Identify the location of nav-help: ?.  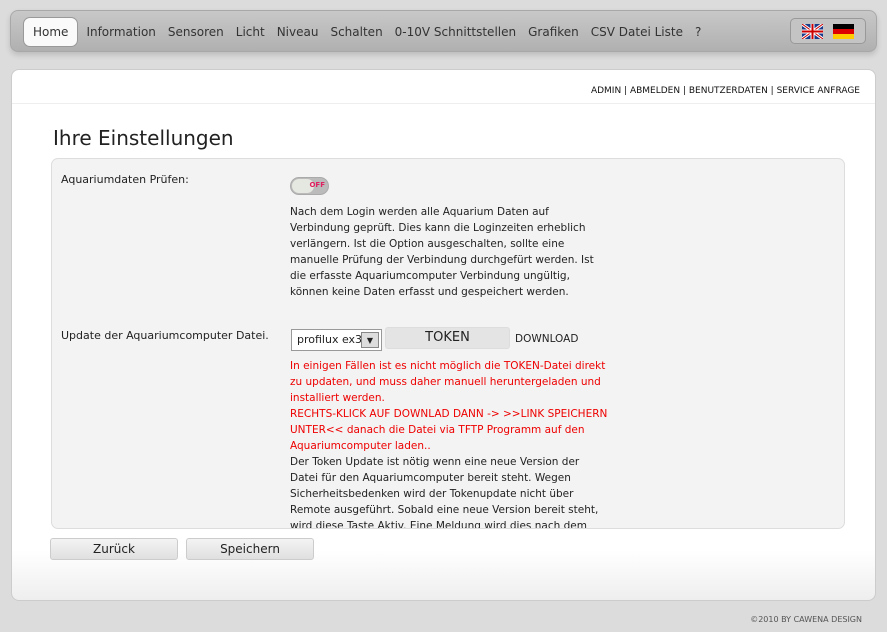
(698, 32).